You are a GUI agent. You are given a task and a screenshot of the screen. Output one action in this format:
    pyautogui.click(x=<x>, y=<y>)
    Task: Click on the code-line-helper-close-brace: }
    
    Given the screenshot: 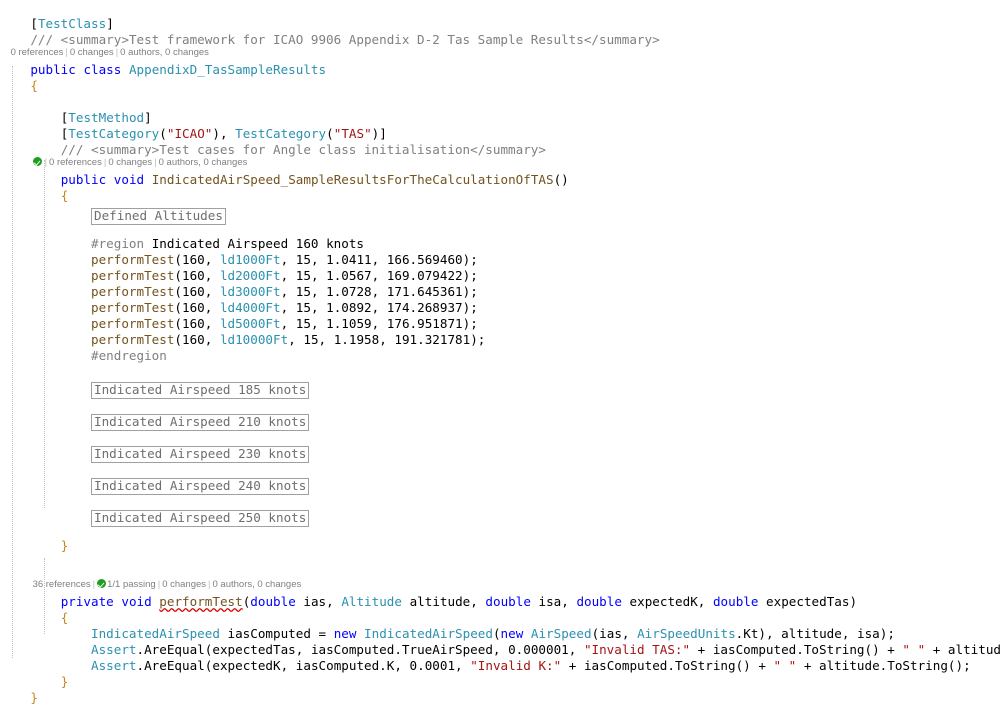 What is the action you would take?
    pyautogui.click(x=500, y=673)
    